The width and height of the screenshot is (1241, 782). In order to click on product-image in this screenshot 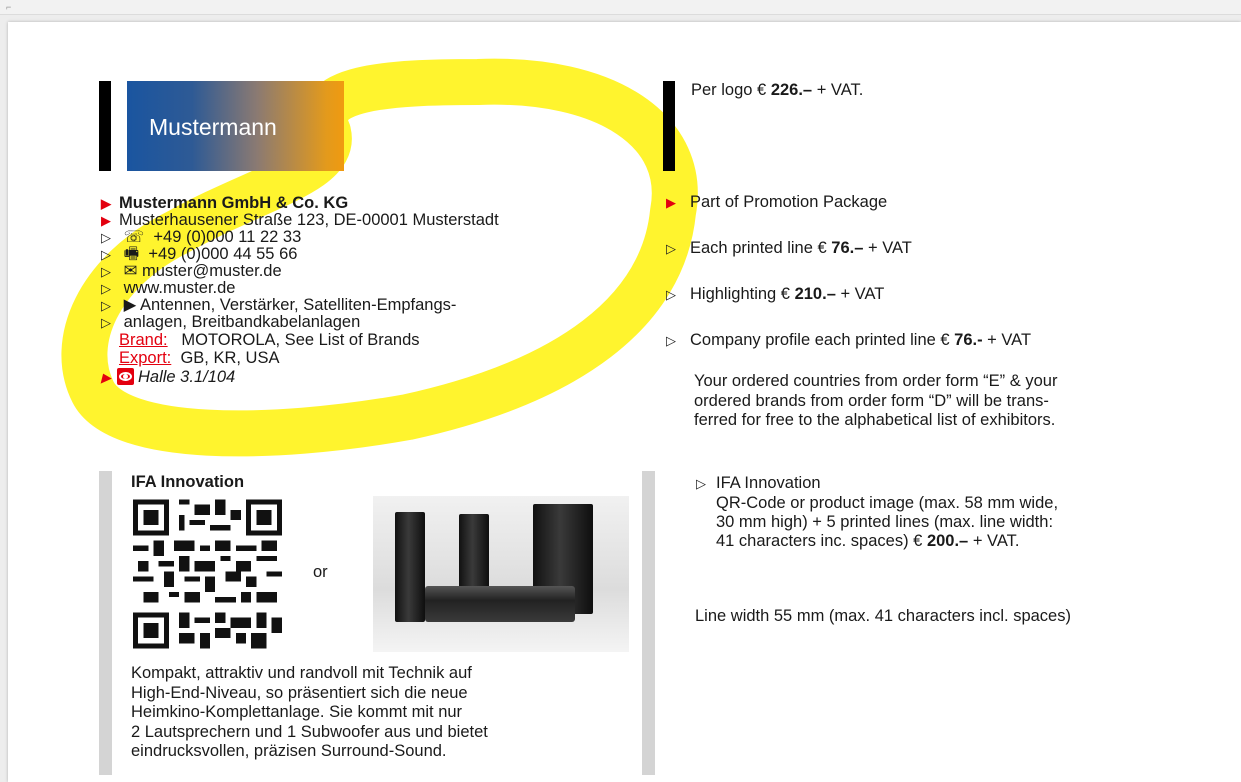, I will do `click(501, 574)`.